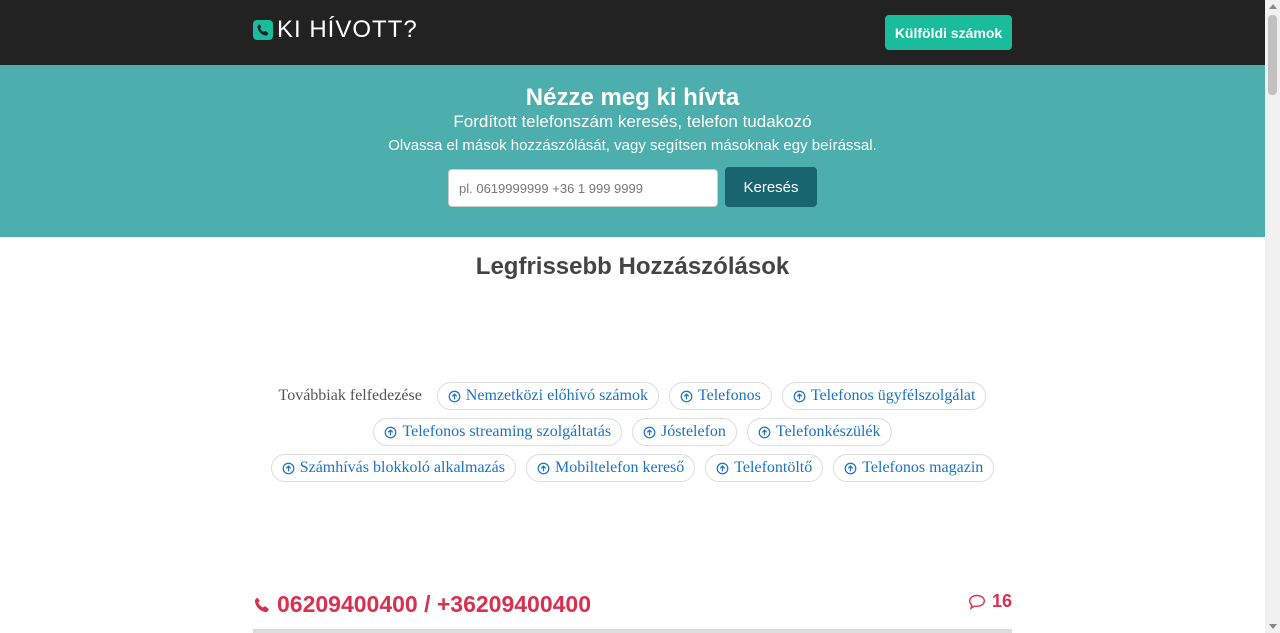 This screenshot has height=633, width=1280. What do you see at coordinates (434, 604) in the screenshot?
I see `entry-phone-number: 06209400400 / +36209400400` at bounding box center [434, 604].